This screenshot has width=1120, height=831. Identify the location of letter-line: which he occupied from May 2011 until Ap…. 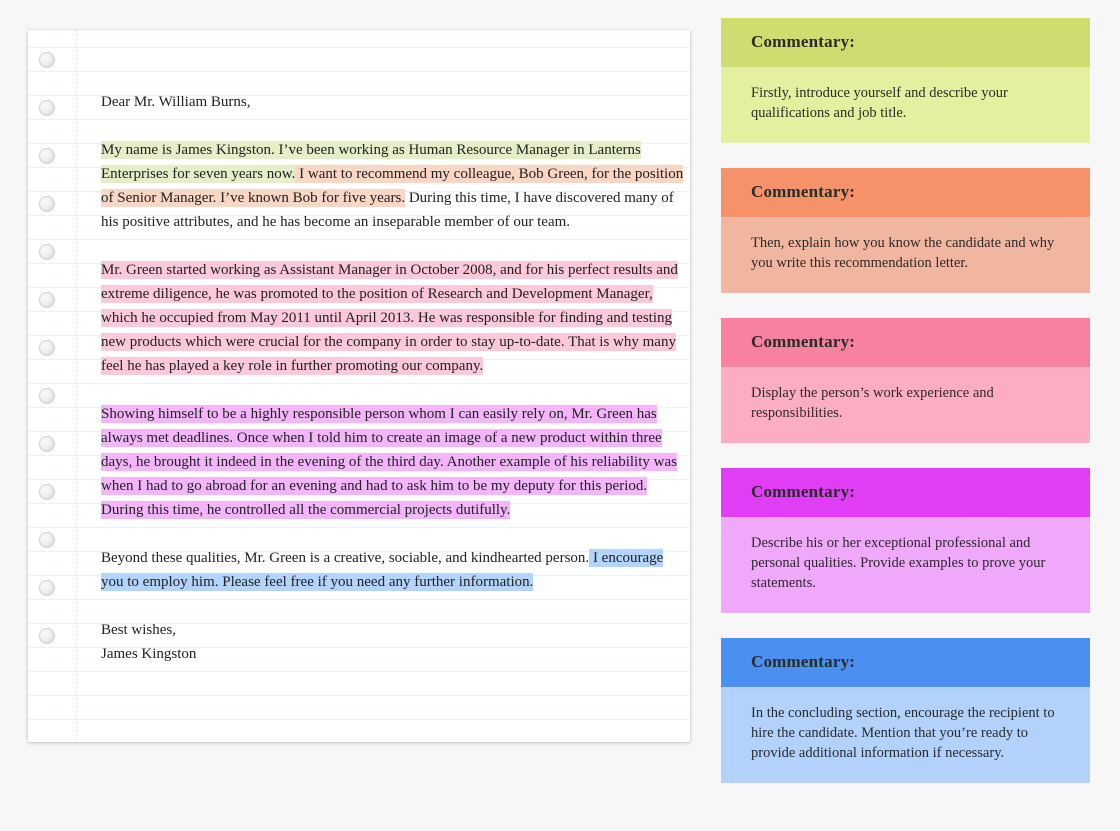
(387, 318).